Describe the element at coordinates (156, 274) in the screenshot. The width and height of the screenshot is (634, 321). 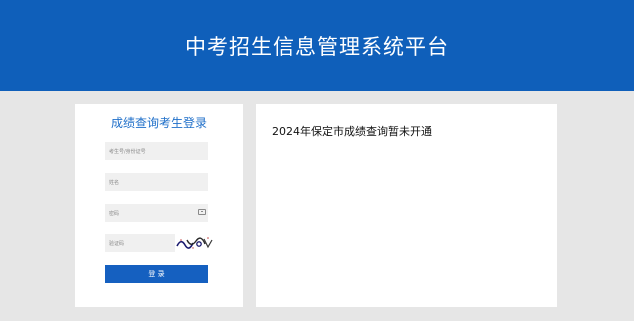
I see `login-button: 登 录` at that location.